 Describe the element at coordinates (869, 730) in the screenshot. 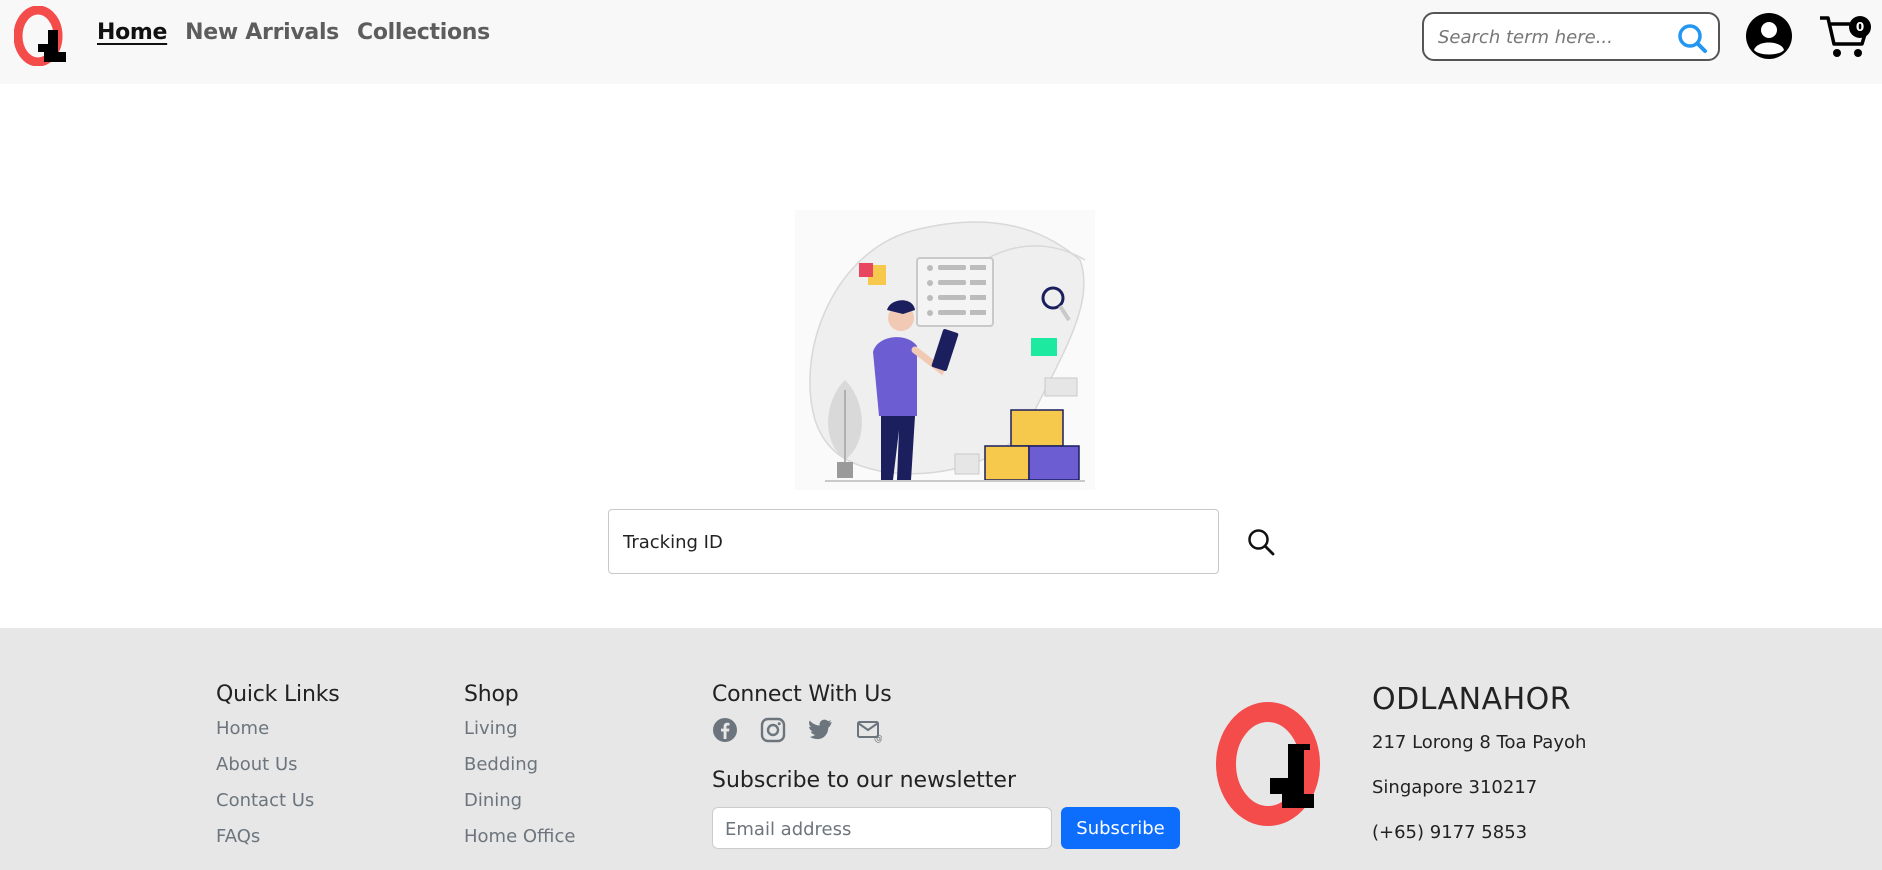

I see `email-icon: @` at that location.